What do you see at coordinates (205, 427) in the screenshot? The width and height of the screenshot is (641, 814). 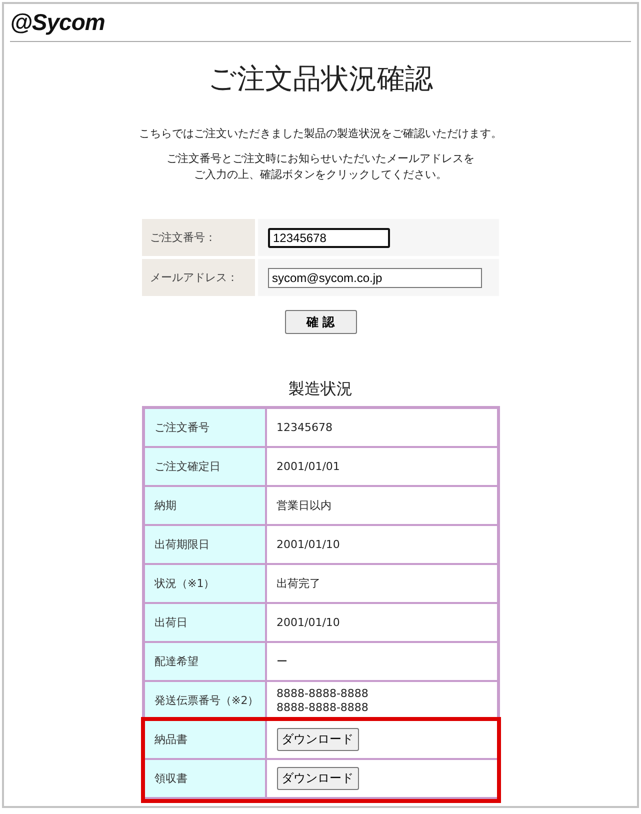 I see `row-label: ご注文番号` at bounding box center [205, 427].